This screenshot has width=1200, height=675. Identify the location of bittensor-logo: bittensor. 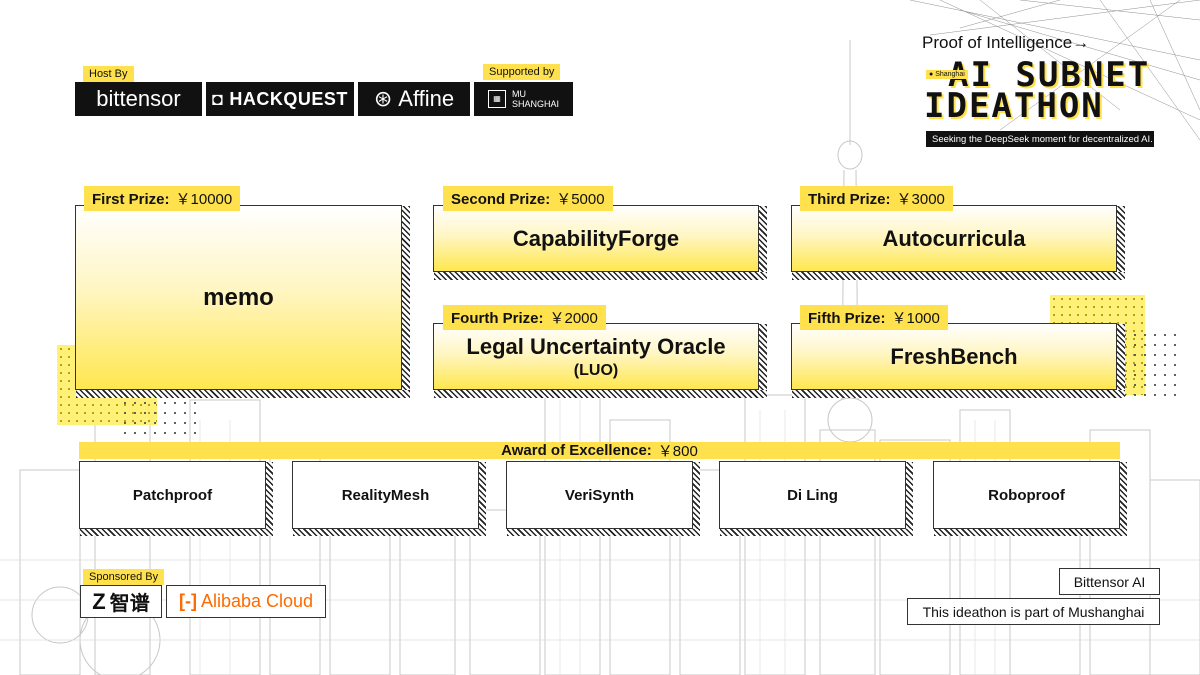
(138, 99).